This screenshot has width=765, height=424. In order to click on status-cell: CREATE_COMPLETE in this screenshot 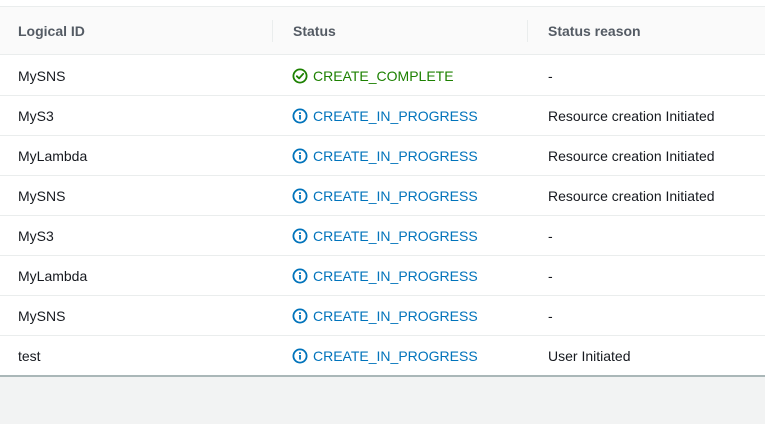, I will do `click(373, 76)`.